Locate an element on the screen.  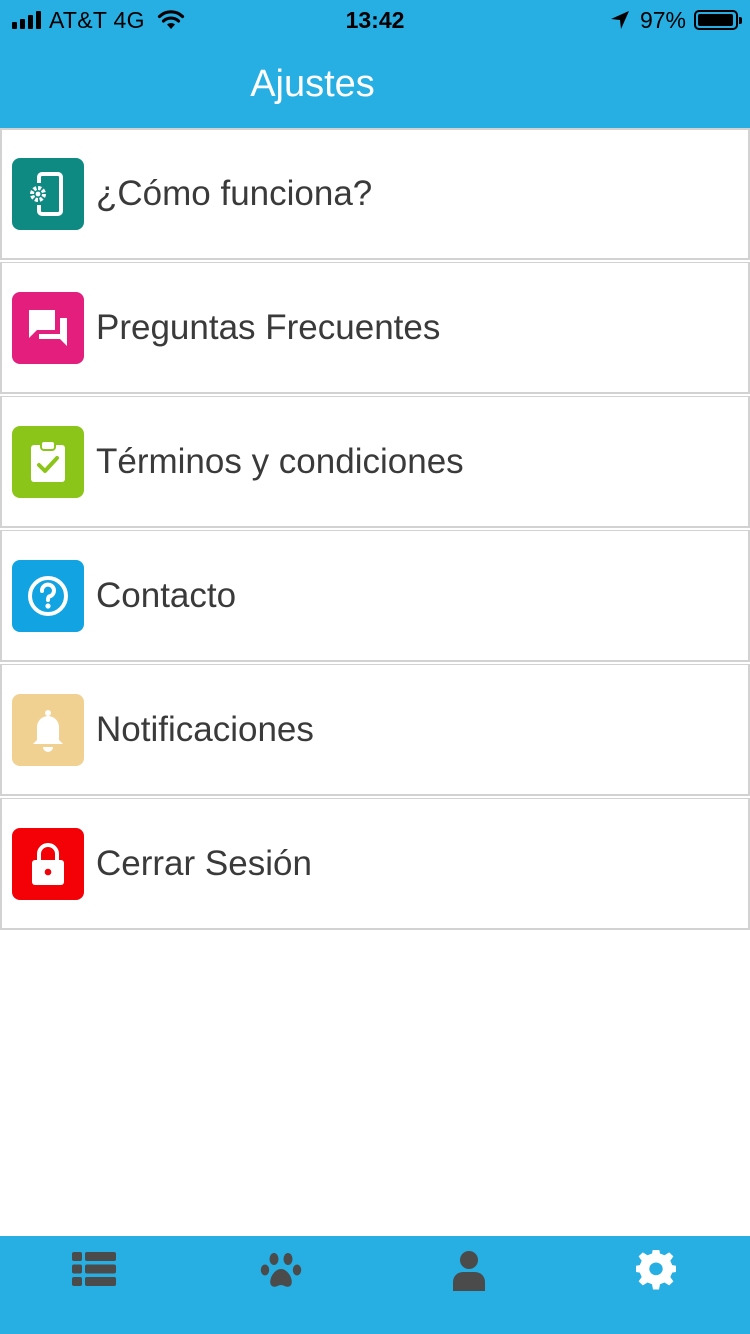
menu-item-cerrar-sesion: Cerrar Sesión is located at coordinates (375, 864).